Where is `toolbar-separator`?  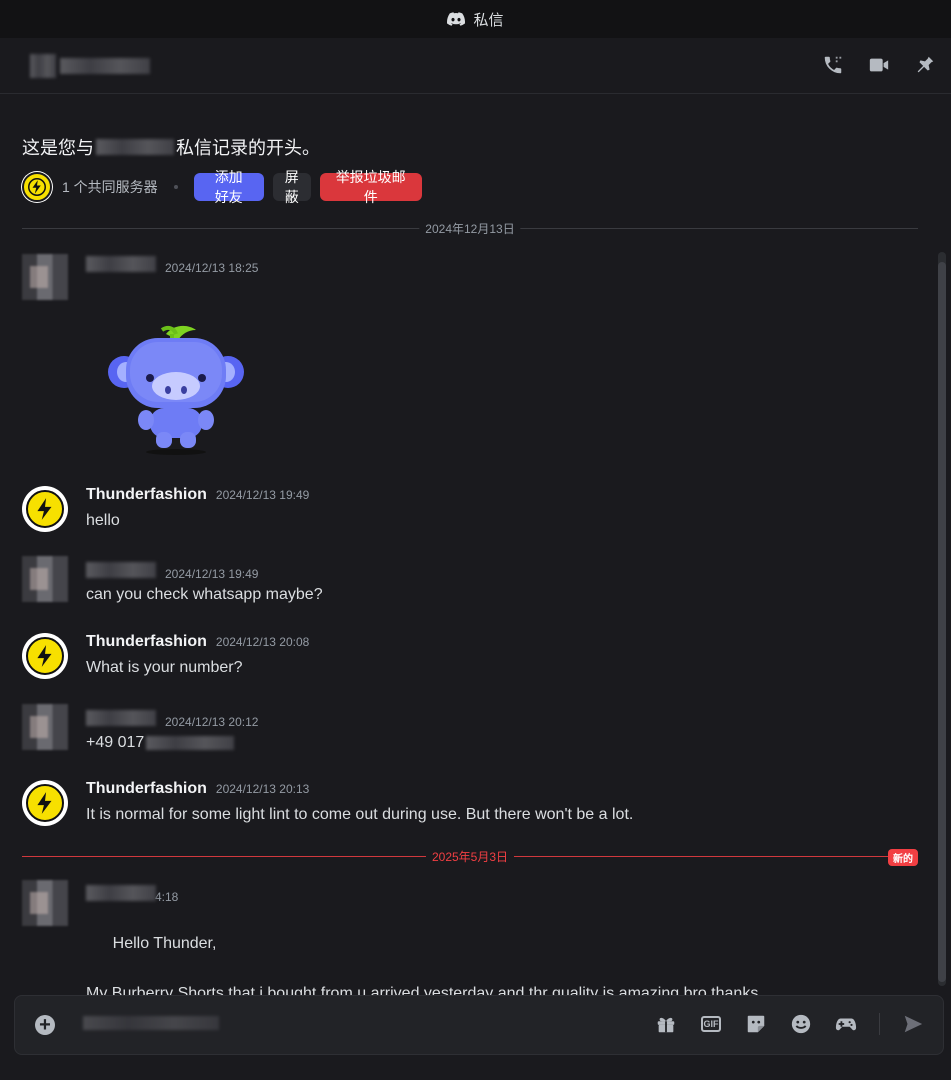 toolbar-separator is located at coordinates (879, 1024).